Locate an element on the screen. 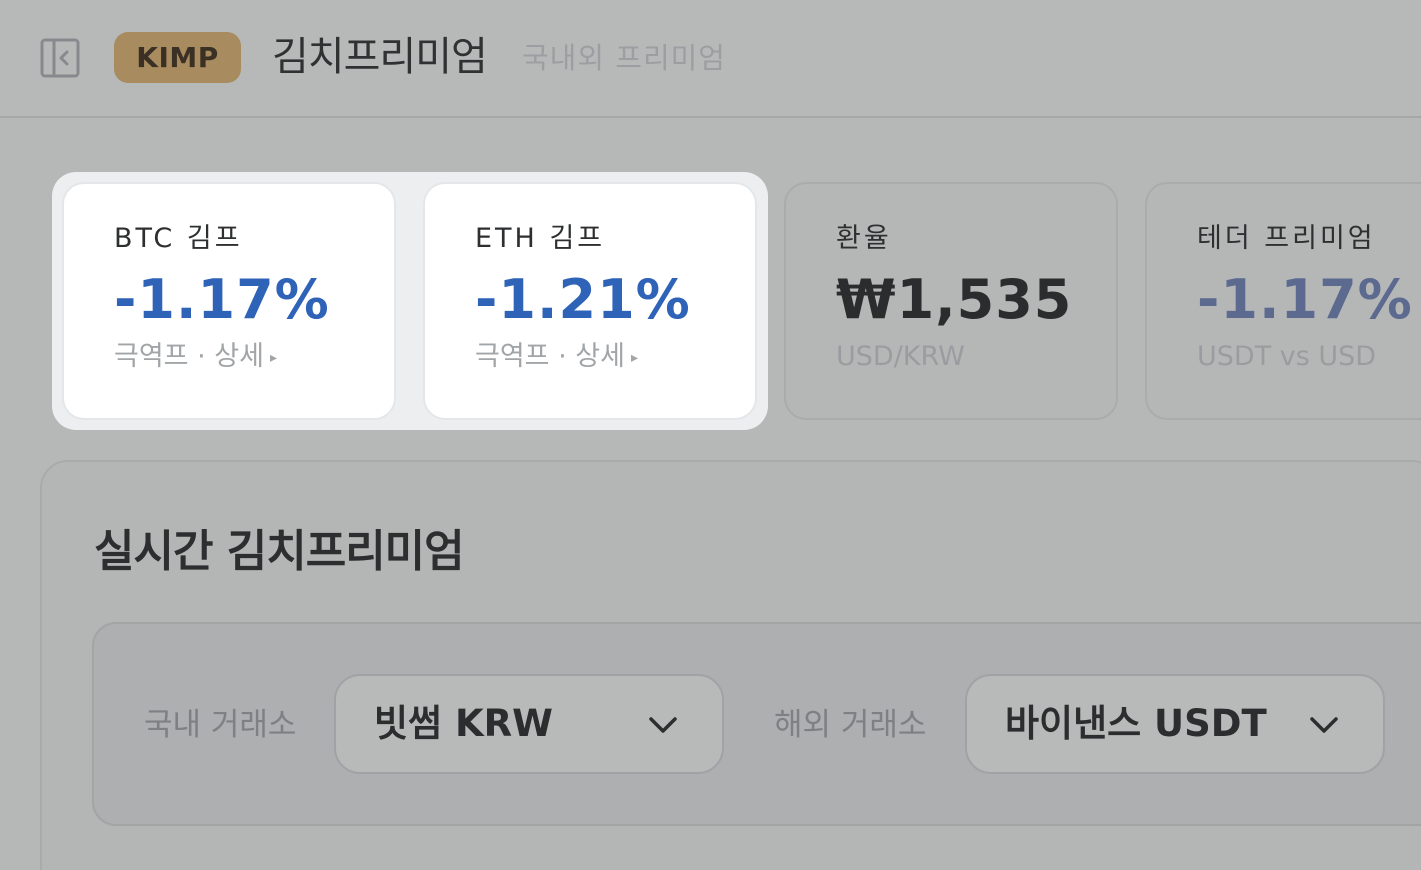 The height and width of the screenshot is (870, 1421). overseas-exchange-value: 바이낸스 USDT is located at coordinates (1136, 723).